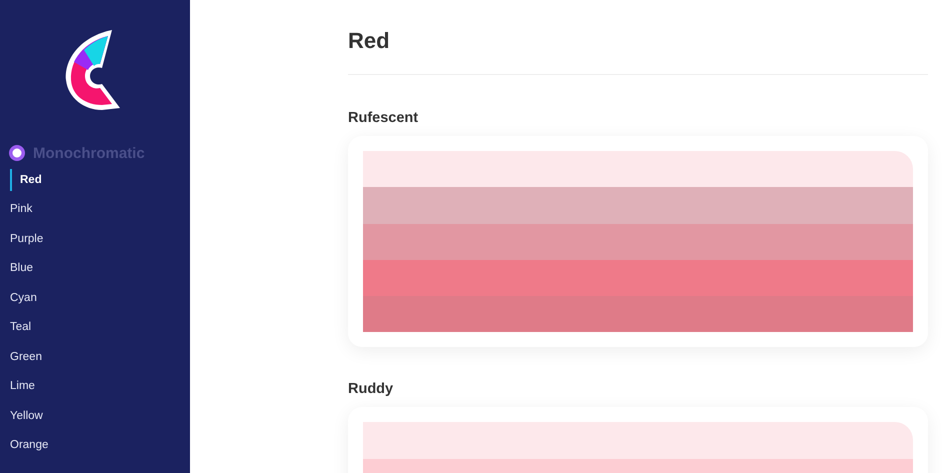 This screenshot has height=473, width=950. What do you see at coordinates (95, 445) in the screenshot?
I see `sidebar-item: Orange` at bounding box center [95, 445].